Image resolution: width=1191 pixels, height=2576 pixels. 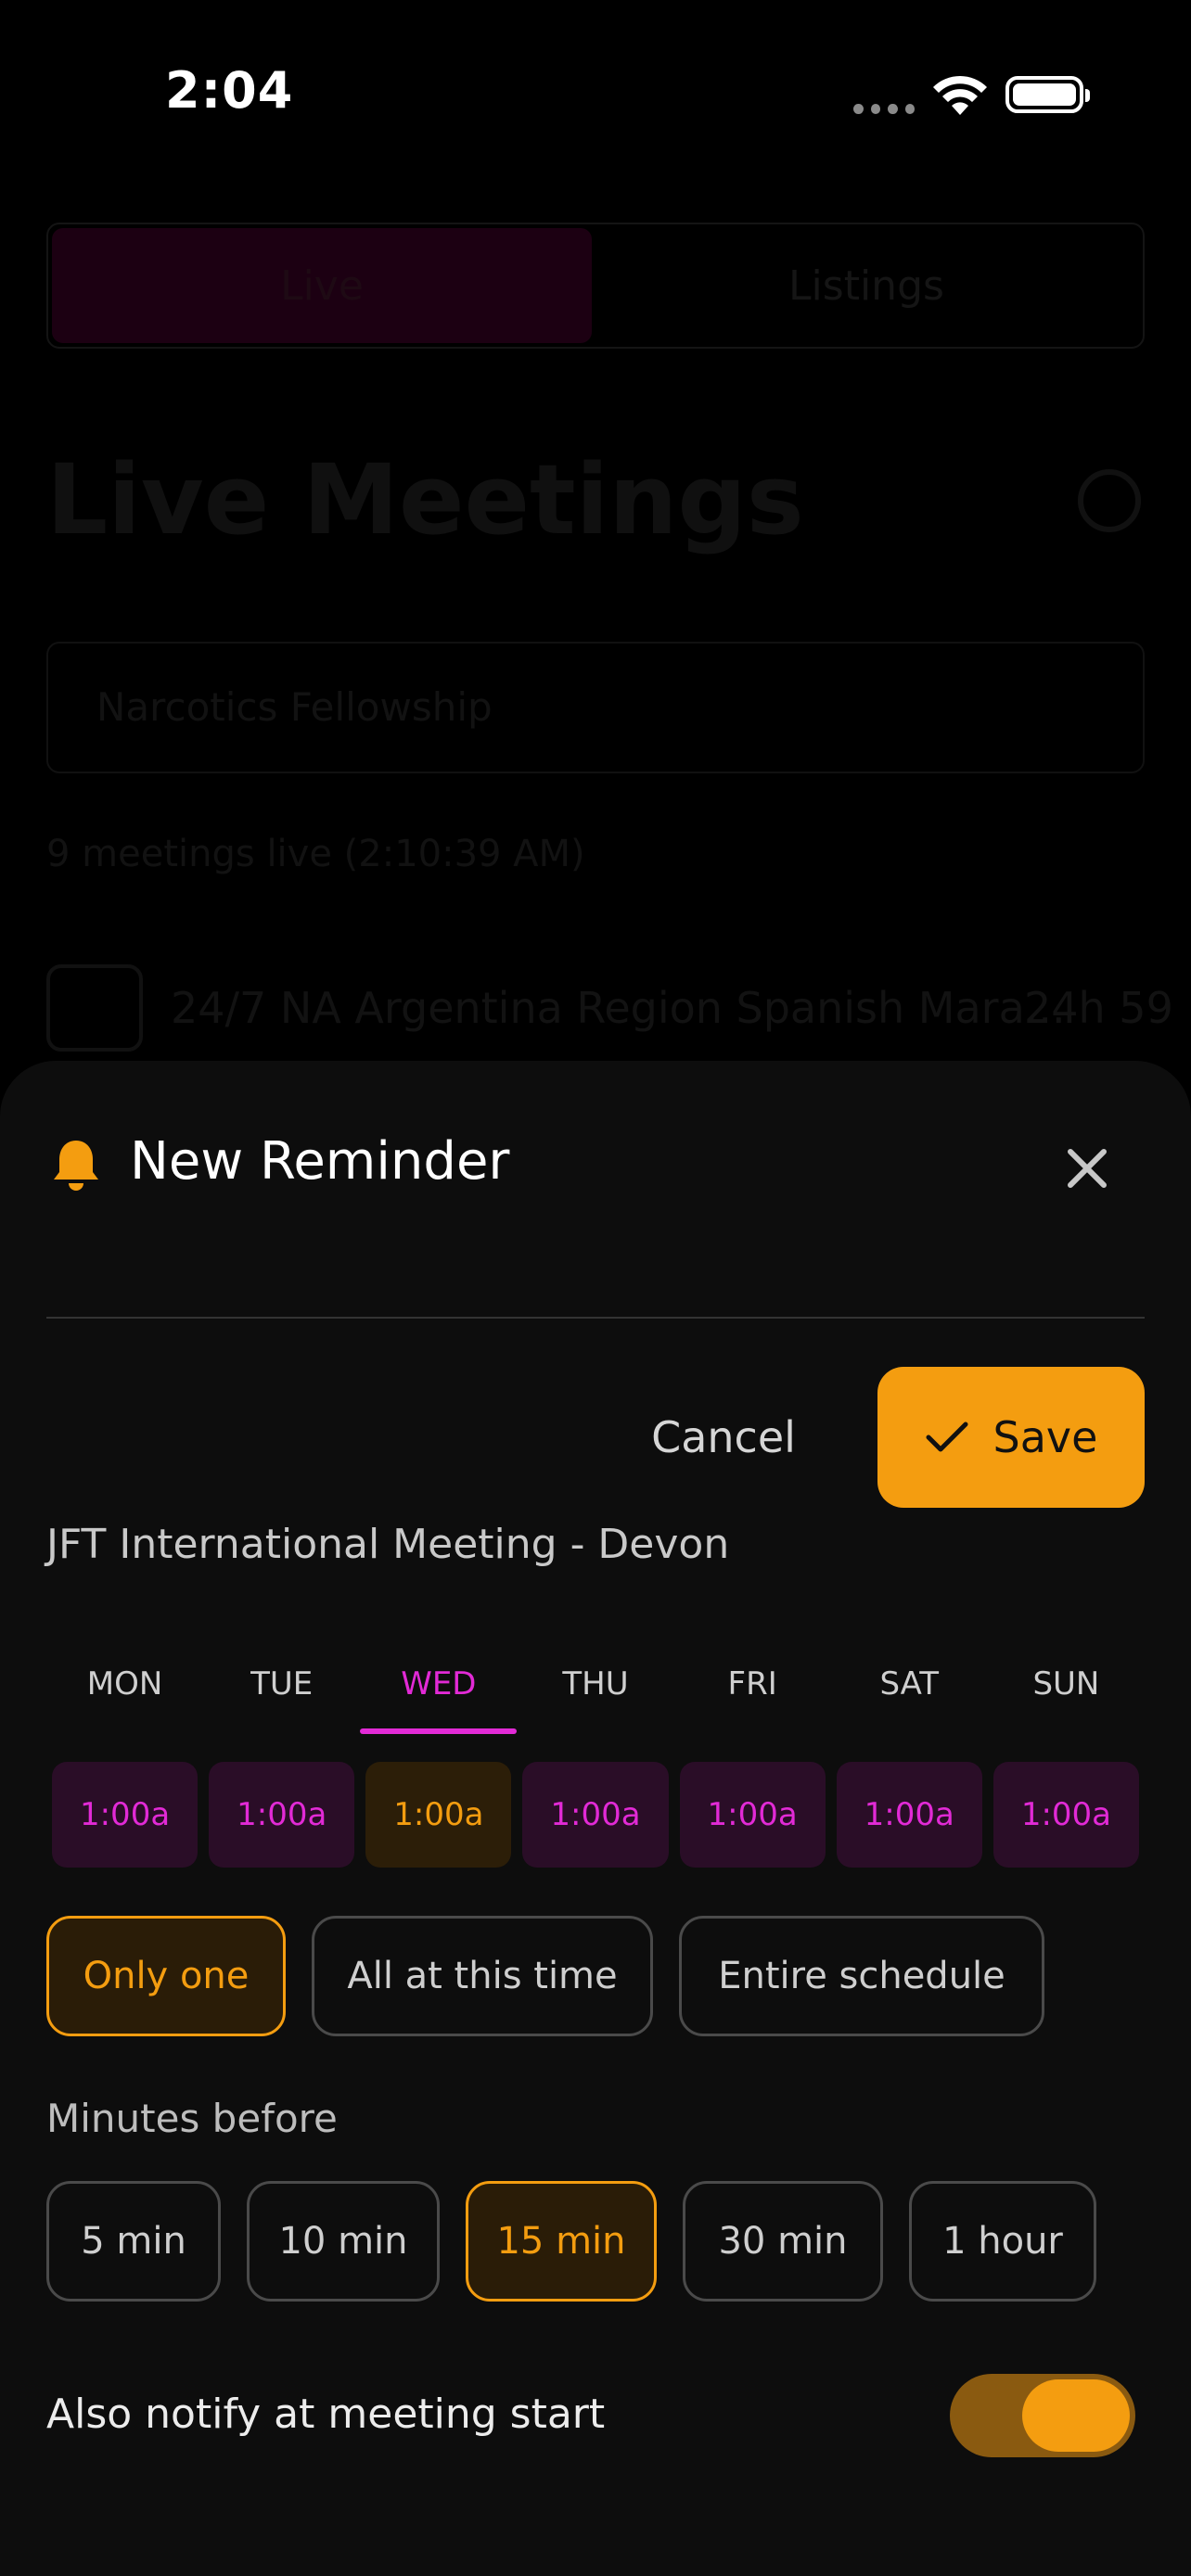 I want to click on gear-icon, so click(x=1110, y=501).